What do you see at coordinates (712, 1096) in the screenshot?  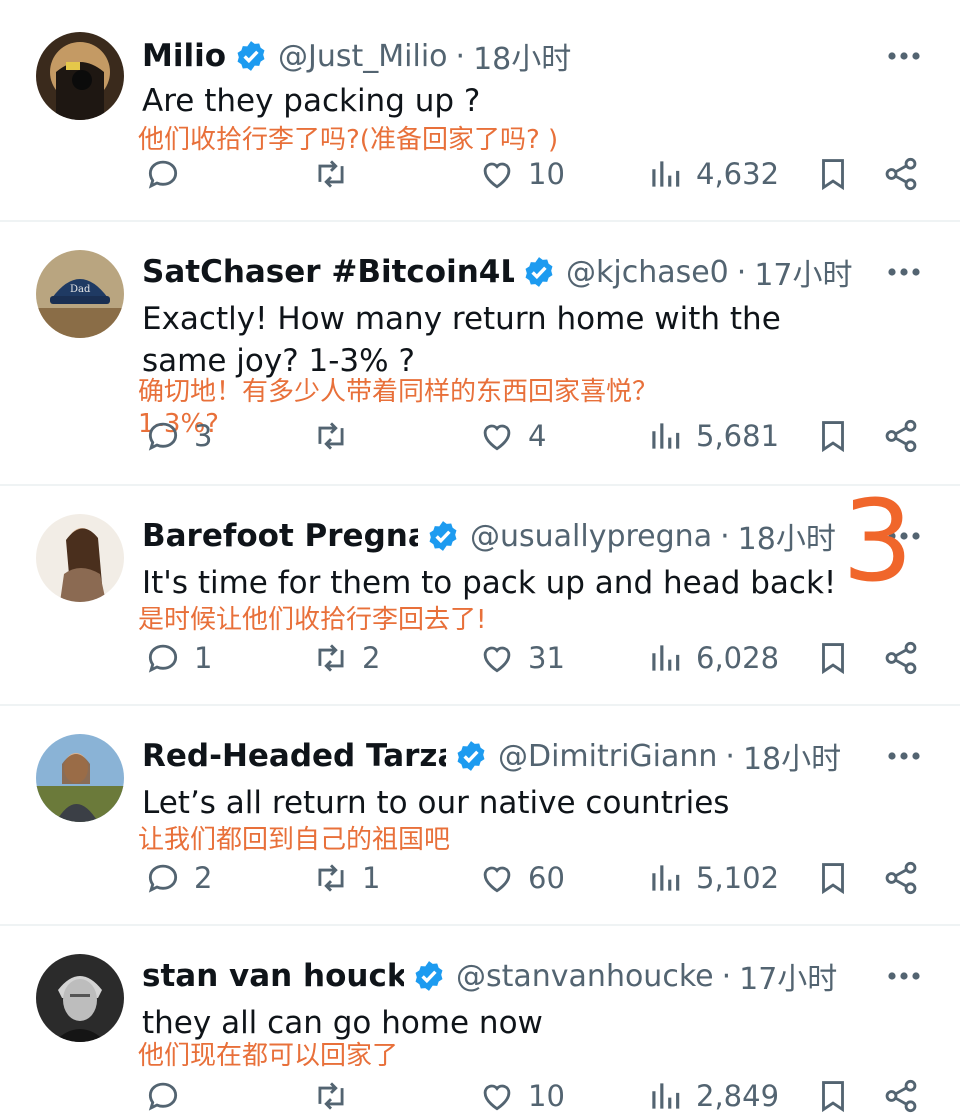 I see `views-button: 2,849` at bounding box center [712, 1096].